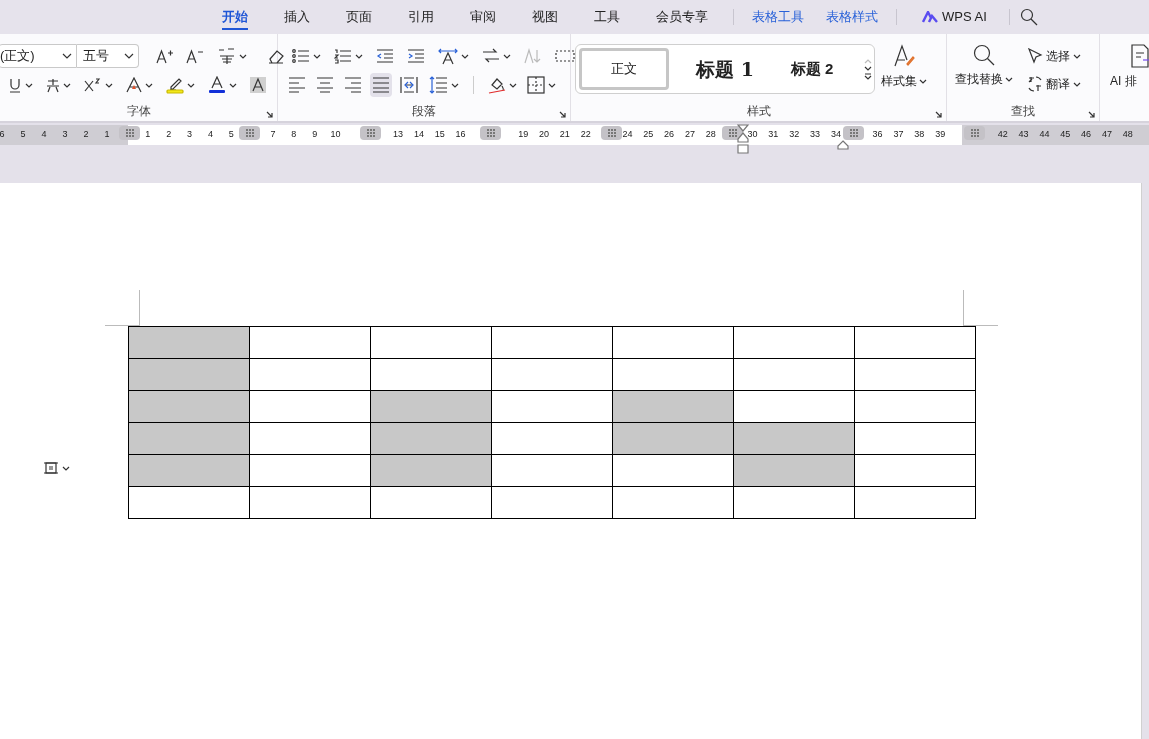 This screenshot has width=1149, height=739. Describe the element at coordinates (682, 17) in the screenshot. I see `tab: 会员专享` at that location.